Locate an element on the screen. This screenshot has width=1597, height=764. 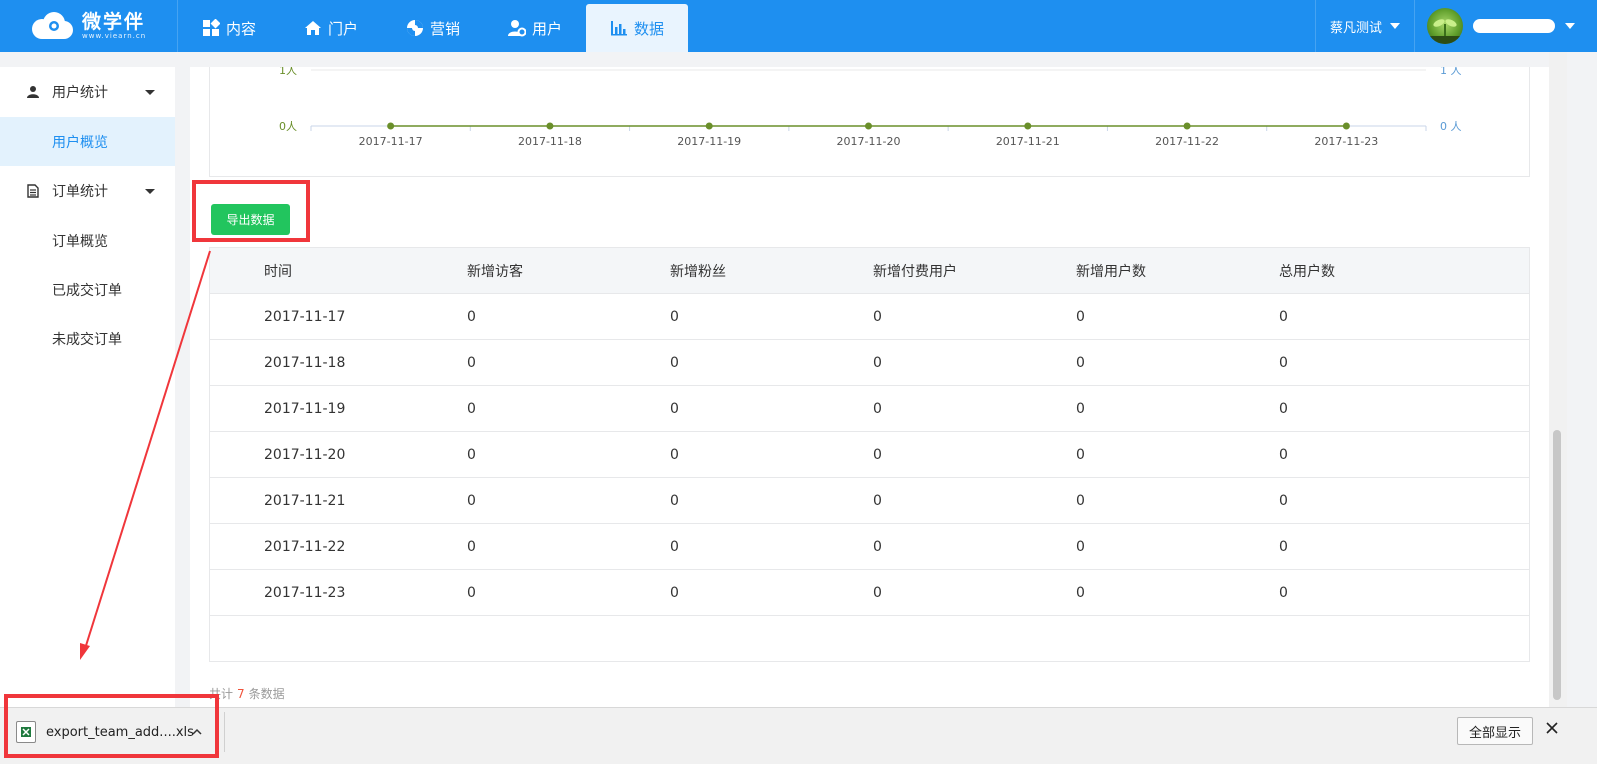
table-cell: 2017-11-18 is located at coordinates (305, 362).